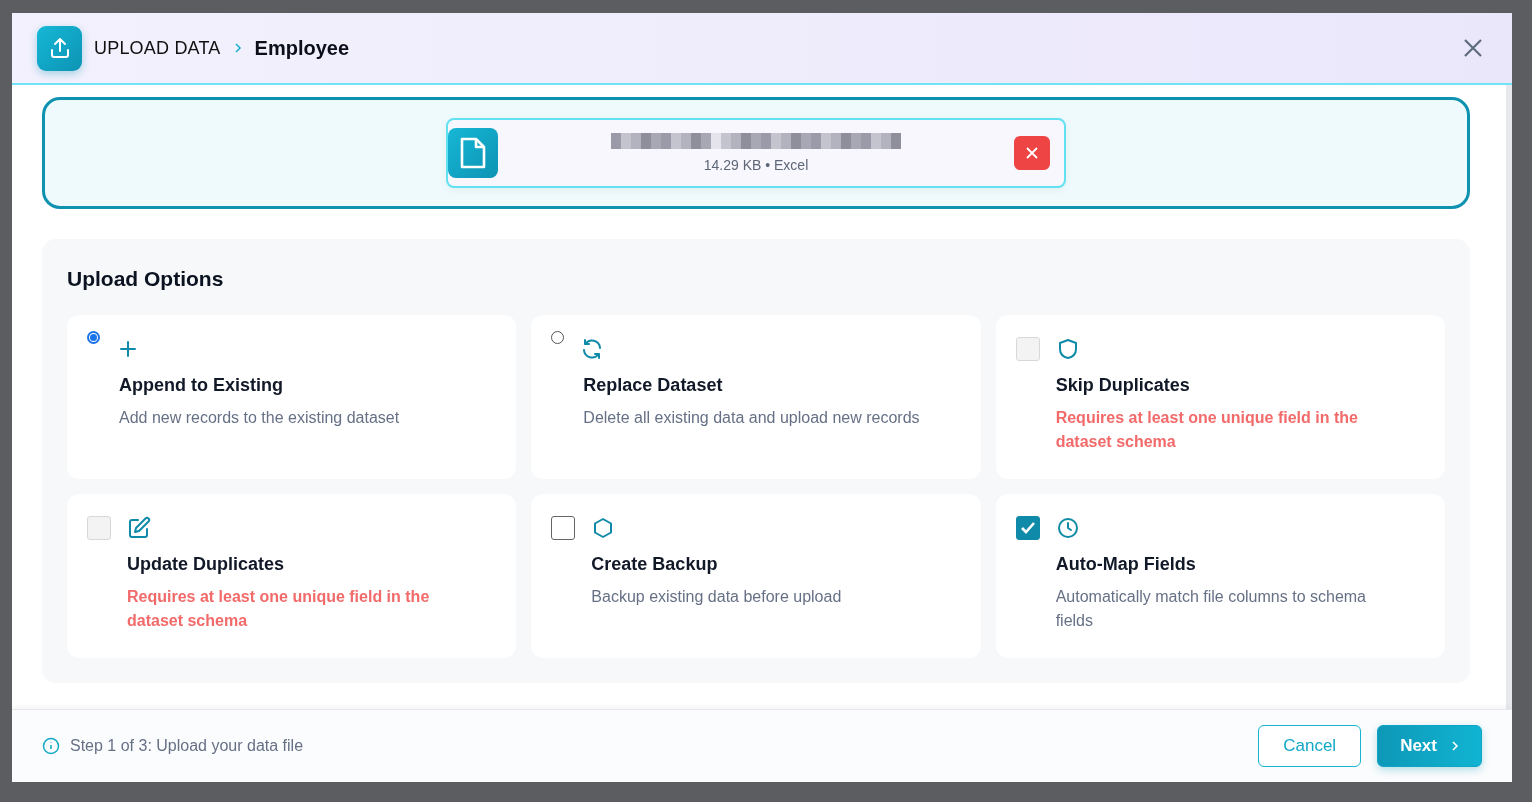 This screenshot has width=1532, height=802. What do you see at coordinates (756, 576) in the screenshot?
I see `option-card: Create Backup Backup existing data before upload` at bounding box center [756, 576].